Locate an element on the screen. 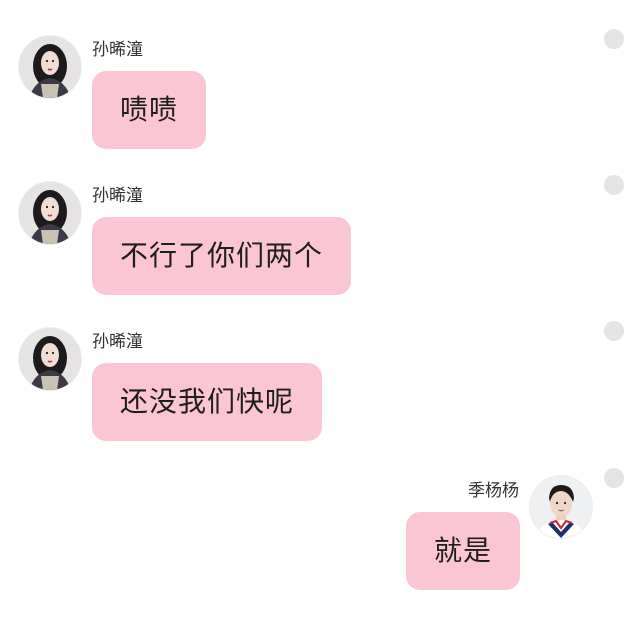 The width and height of the screenshot is (640, 617). message-bubble: 就是 is located at coordinates (462, 551).